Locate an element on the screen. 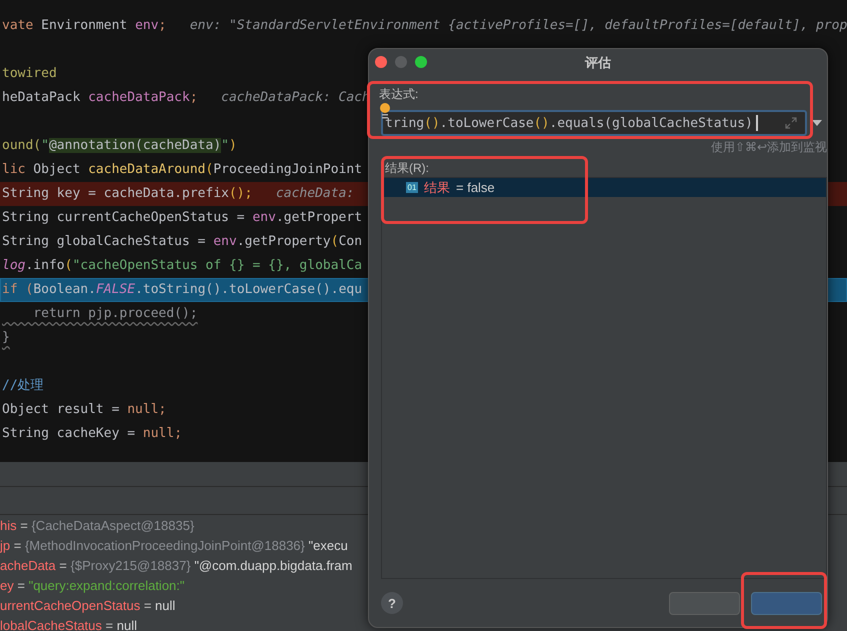 Image resolution: width=847 pixels, height=631 pixels. variable-name: urrentCacheOpenStatus is located at coordinates (70, 605).